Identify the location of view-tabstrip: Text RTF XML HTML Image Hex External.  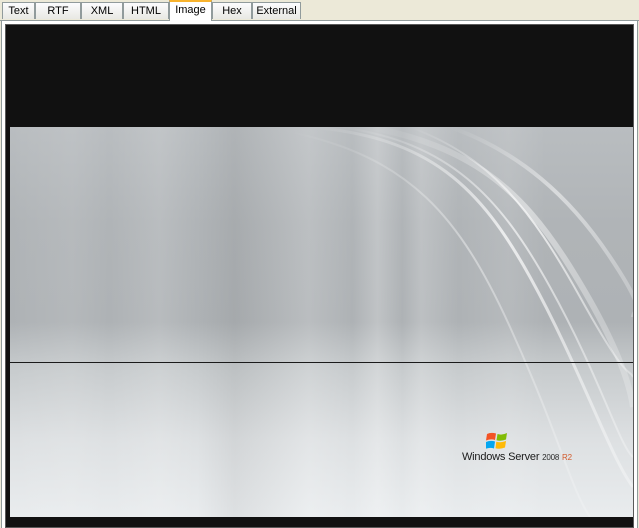
(319, 10).